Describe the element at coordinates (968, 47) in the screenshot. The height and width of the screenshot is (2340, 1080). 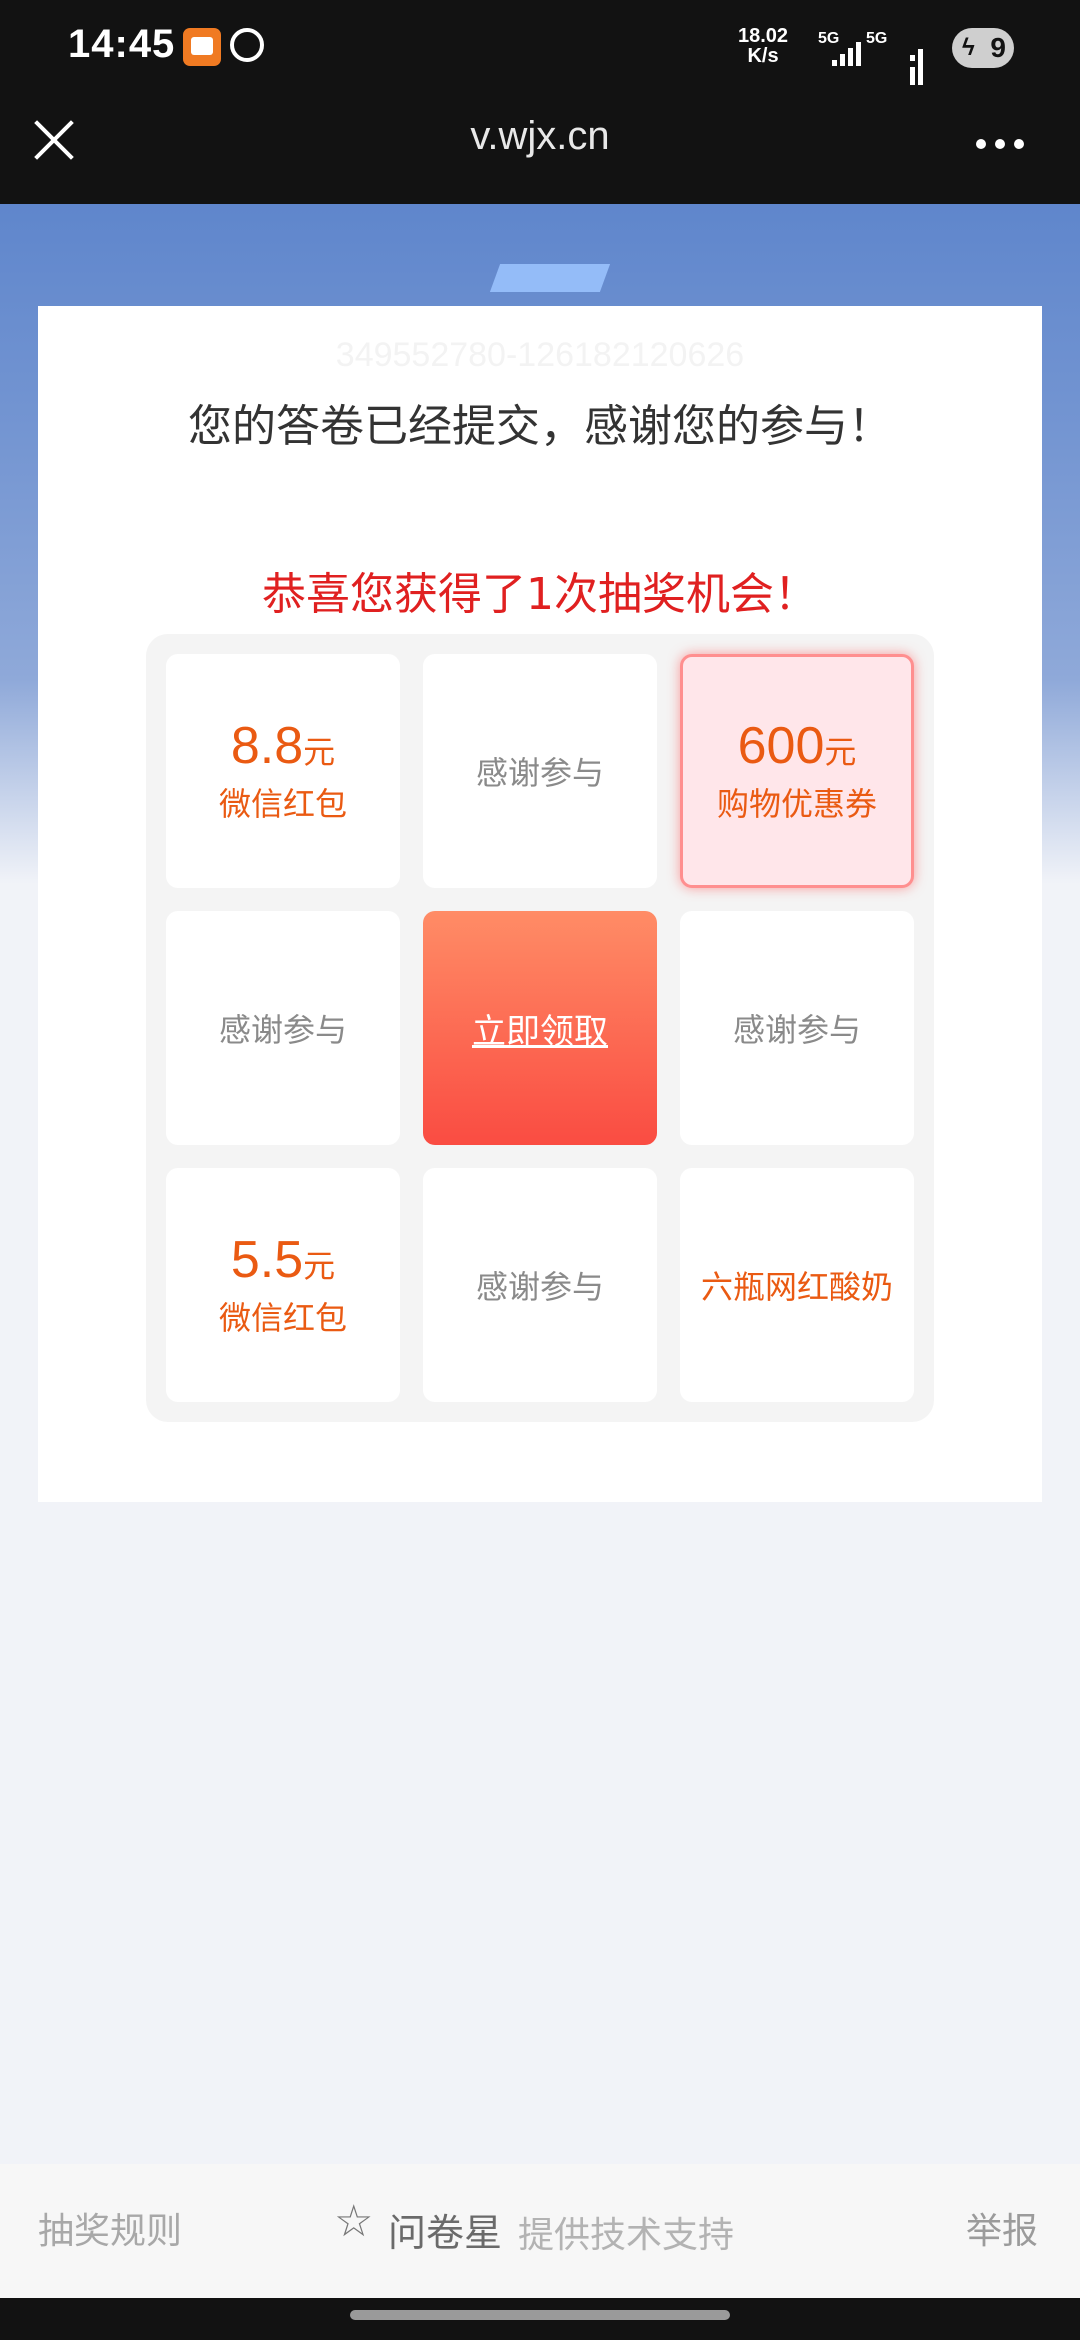
I see `charging-bolt-icon: ϟ` at that location.